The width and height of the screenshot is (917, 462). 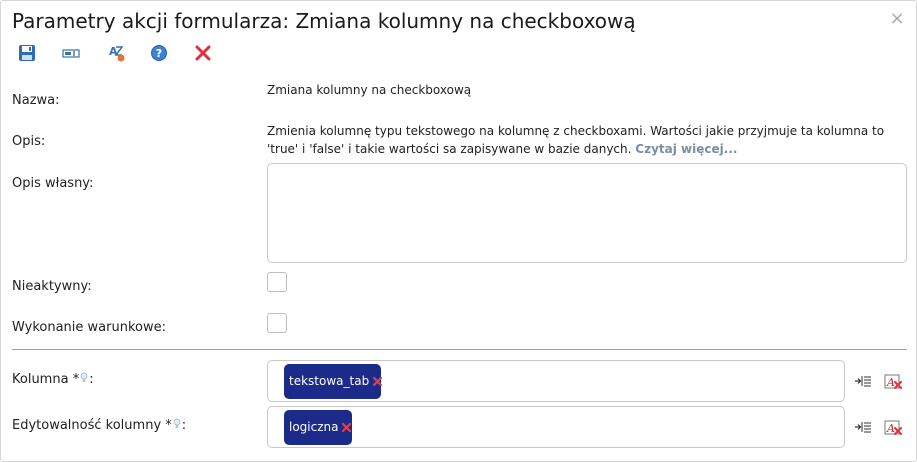 What do you see at coordinates (277, 323) in the screenshot?
I see `conditional-checkbox` at bounding box center [277, 323].